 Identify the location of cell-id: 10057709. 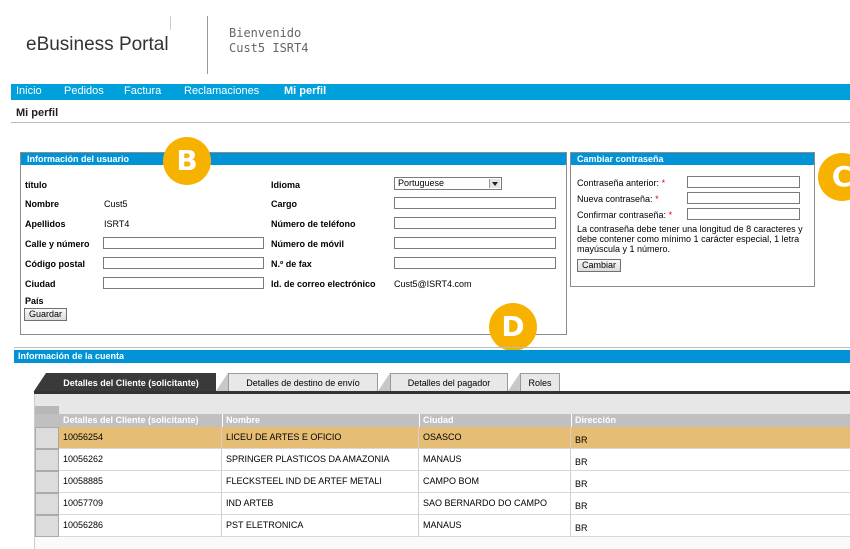
(140, 504).